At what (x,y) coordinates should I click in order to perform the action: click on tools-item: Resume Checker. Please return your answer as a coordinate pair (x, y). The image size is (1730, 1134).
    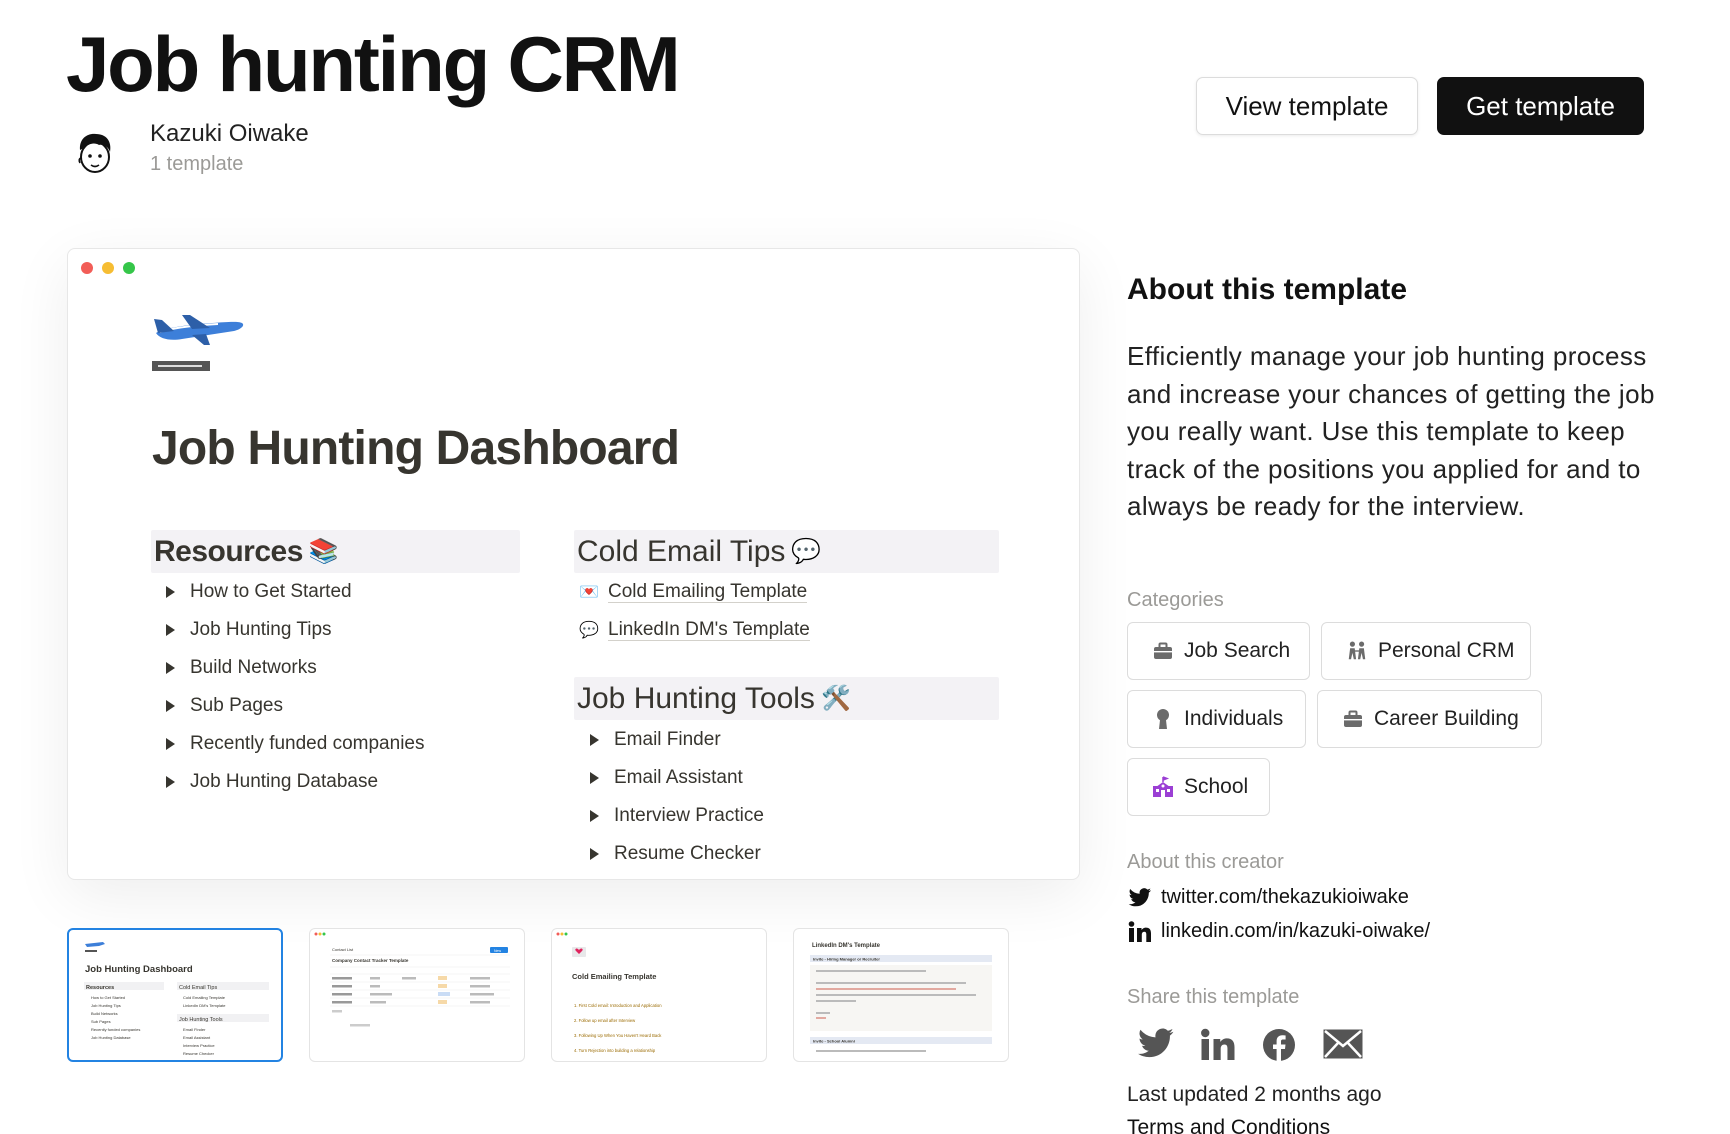
    Looking at the image, I should click on (672, 854).